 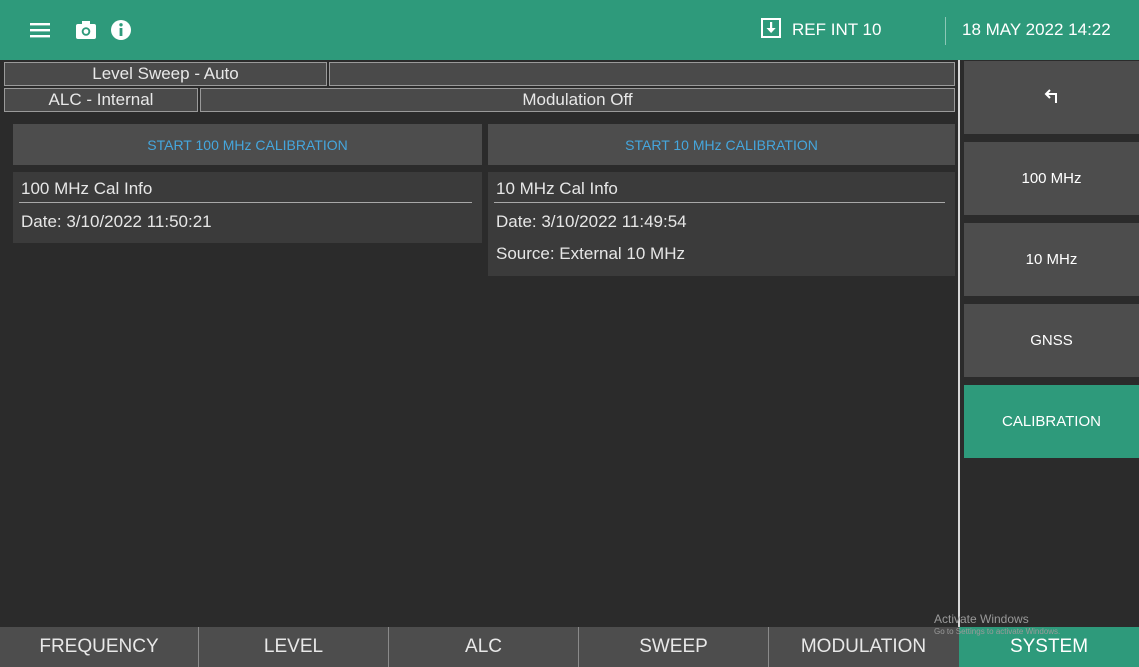 What do you see at coordinates (86, 30) in the screenshot?
I see `camera-icon` at bounding box center [86, 30].